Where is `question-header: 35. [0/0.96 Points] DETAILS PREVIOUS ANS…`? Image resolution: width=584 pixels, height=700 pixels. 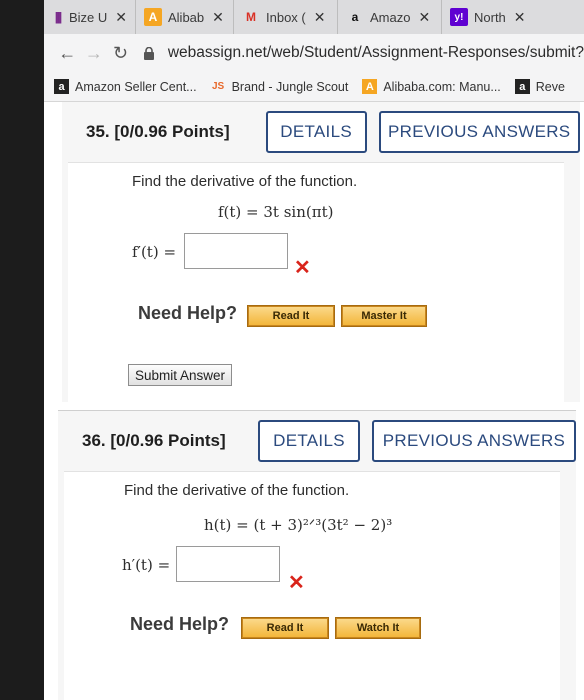
question-header: 35. [0/0.96 Points] DETAILS PREVIOUS ANS… is located at coordinates (321, 132).